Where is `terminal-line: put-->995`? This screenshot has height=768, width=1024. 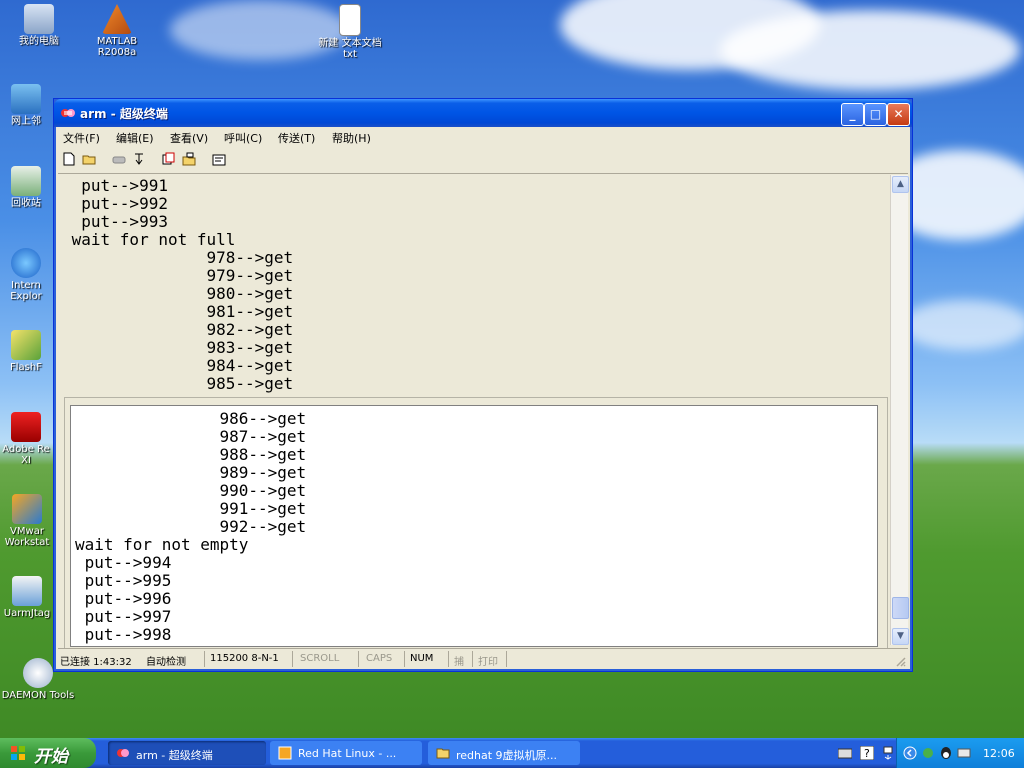
terminal-line: put-->995 is located at coordinates (123, 580).